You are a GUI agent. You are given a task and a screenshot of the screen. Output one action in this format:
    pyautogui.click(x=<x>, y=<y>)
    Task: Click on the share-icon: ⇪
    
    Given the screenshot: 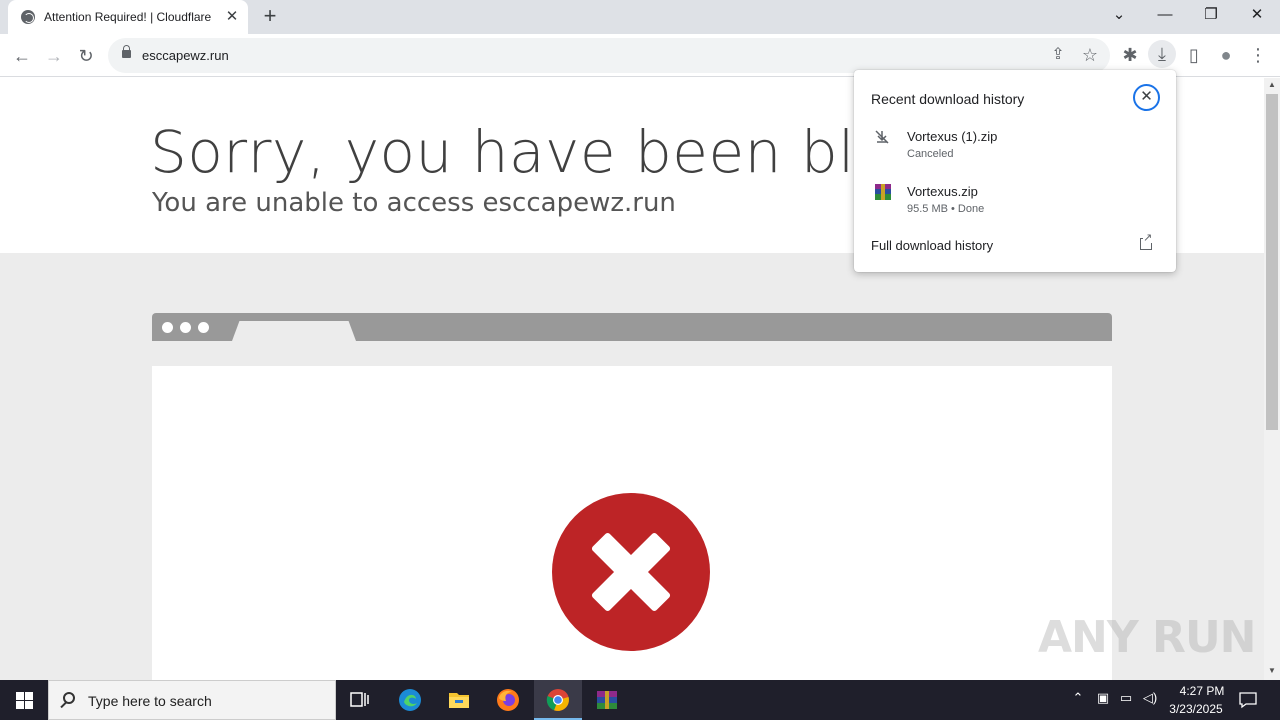 What is the action you would take?
    pyautogui.click(x=1058, y=55)
    